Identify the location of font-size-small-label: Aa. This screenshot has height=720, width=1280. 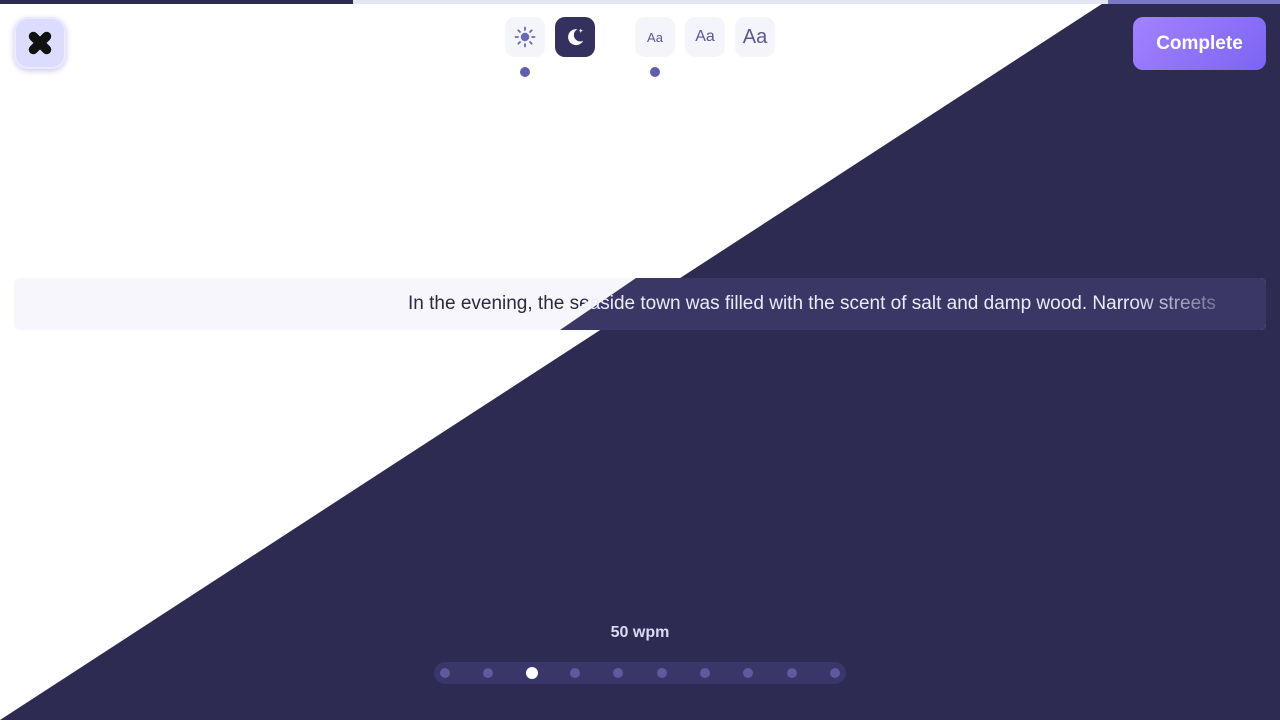
(655, 37).